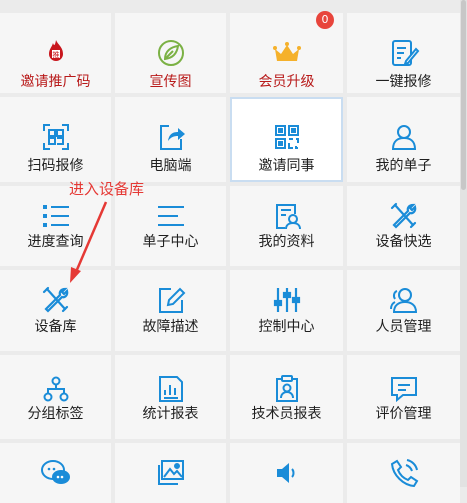 The height and width of the screenshot is (503, 467). I want to click on my-orders-label: 我的单子, so click(403, 166).